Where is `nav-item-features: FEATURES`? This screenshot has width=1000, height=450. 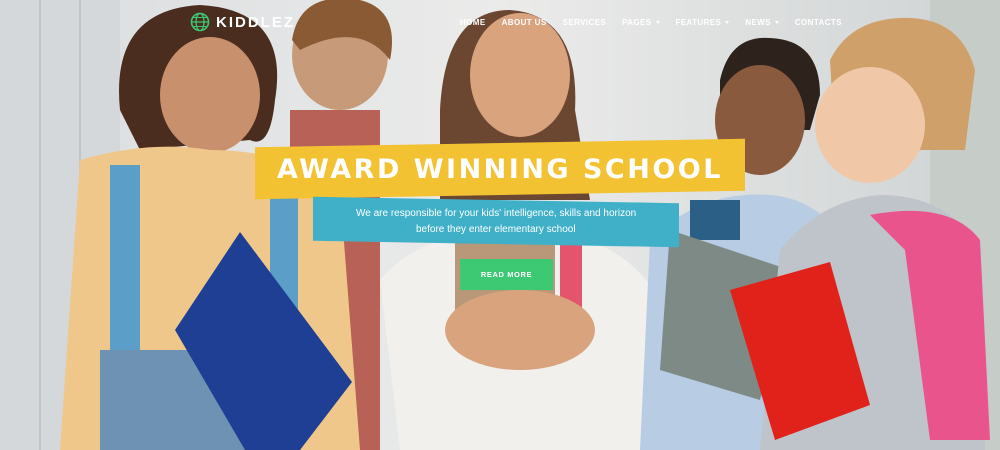
nav-item-features: FEATURES is located at coordinates (703, 22).